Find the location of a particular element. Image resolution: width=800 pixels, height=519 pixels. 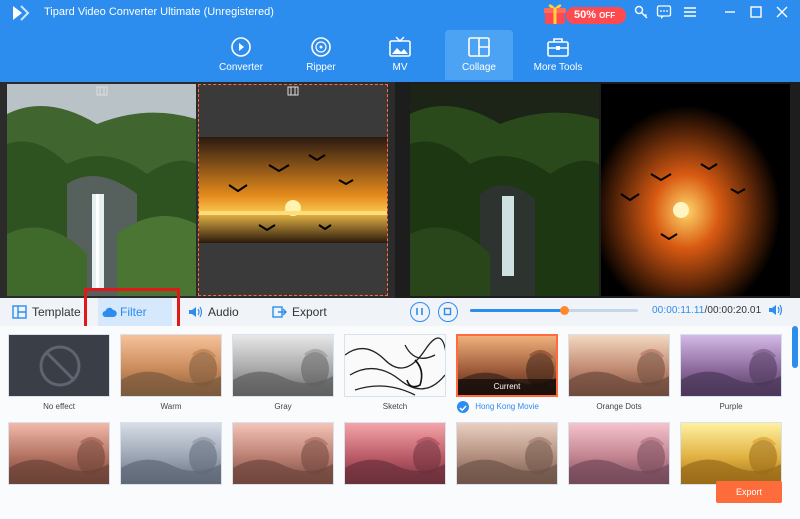

toolbox-icon is located at coordinates (558, 47).